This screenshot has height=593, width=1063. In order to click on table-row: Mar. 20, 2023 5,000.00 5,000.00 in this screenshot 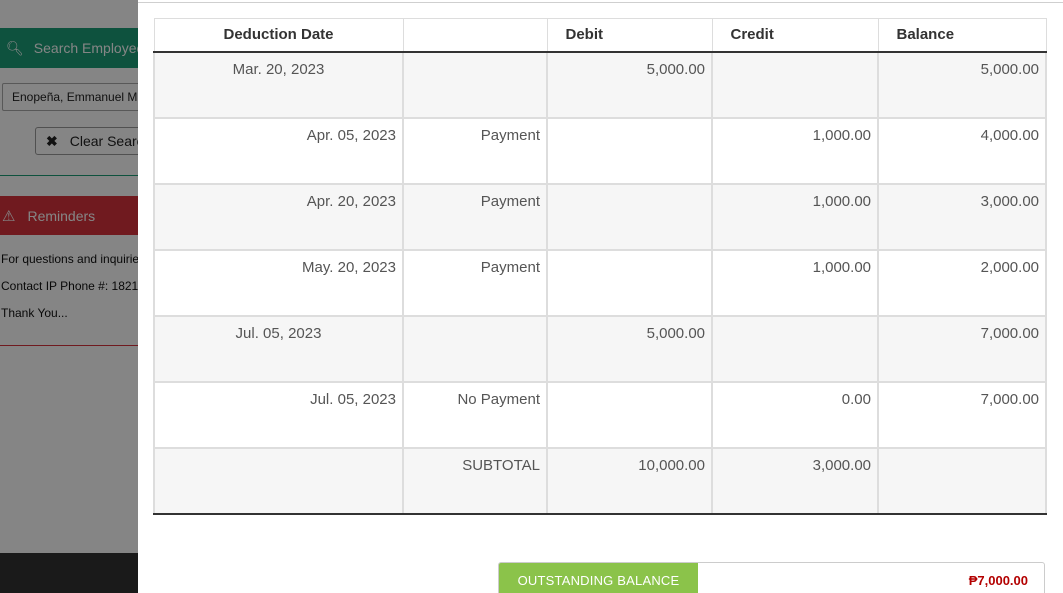, I will do `click(600, 84)`.